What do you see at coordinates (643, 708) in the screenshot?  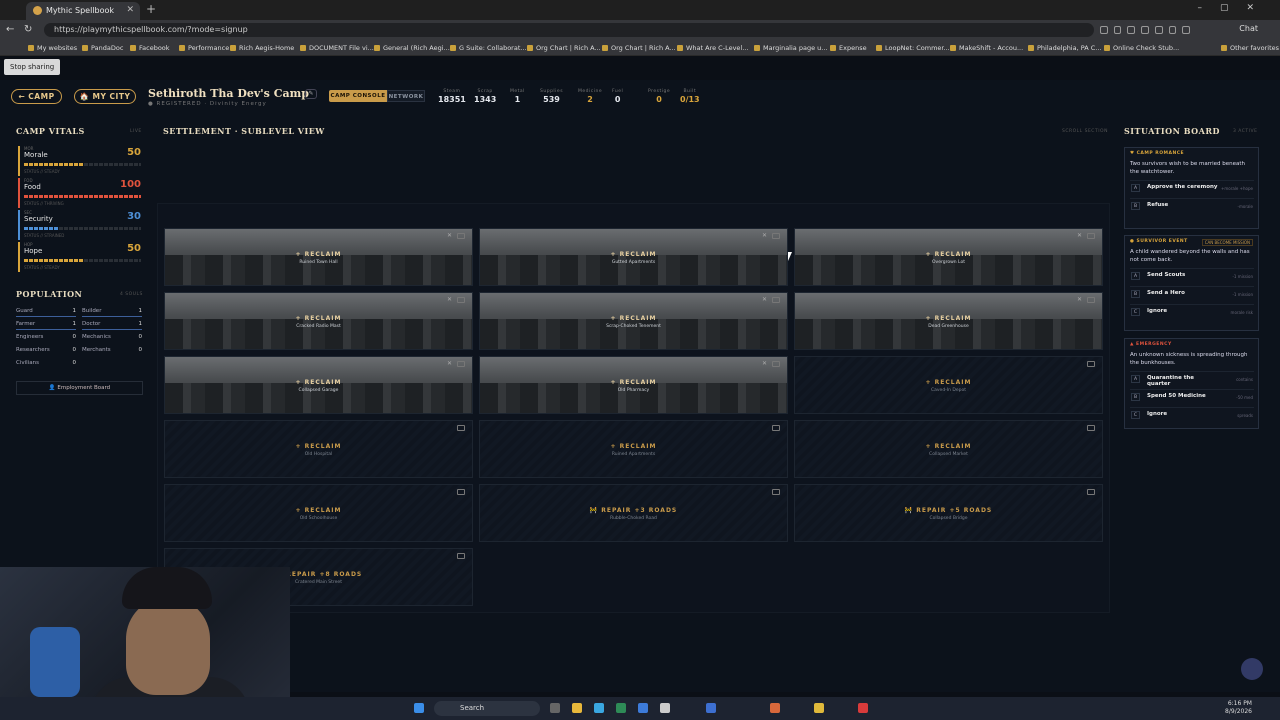 I see `store-icon` at bounding box center [643, 708].